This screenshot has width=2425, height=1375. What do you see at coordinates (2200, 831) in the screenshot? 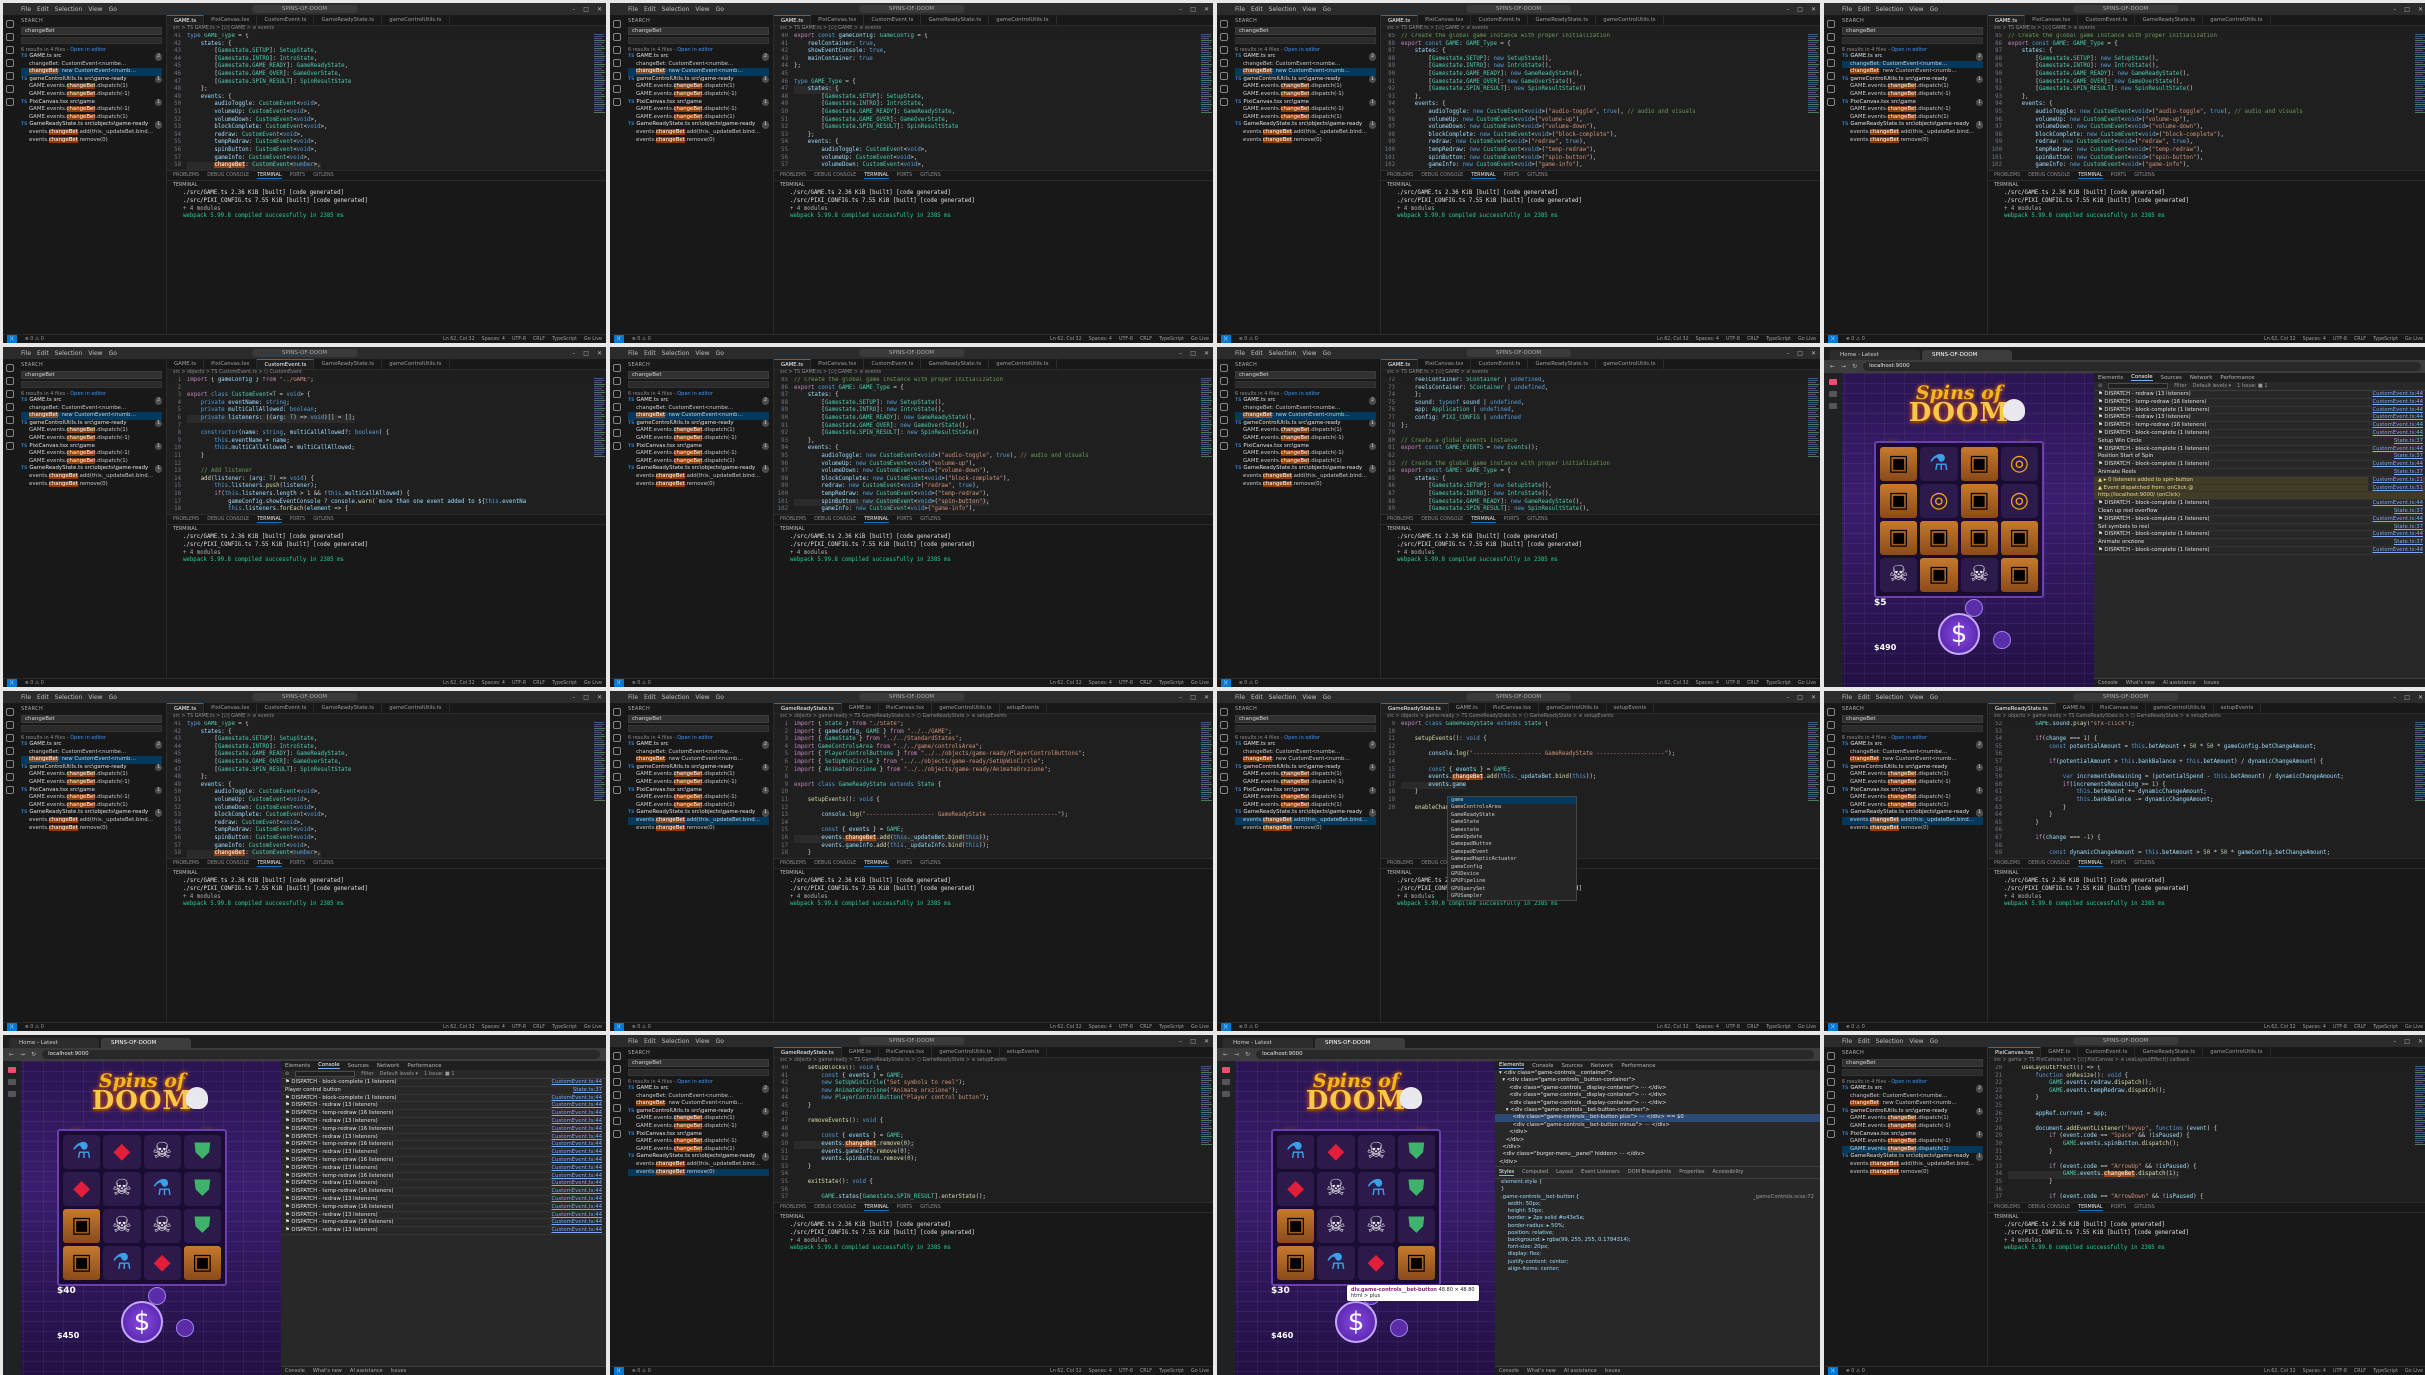
I see `code-line: 66` at bounding box center [2200, 831].